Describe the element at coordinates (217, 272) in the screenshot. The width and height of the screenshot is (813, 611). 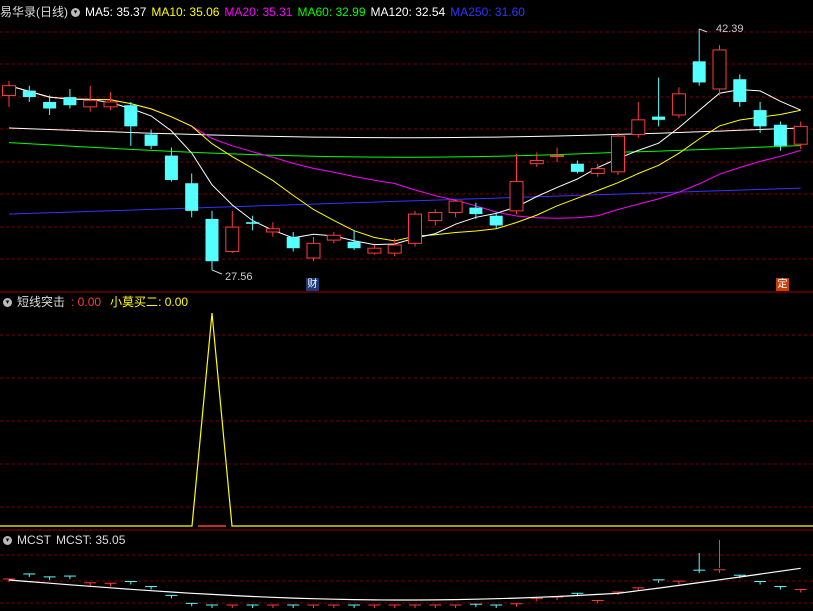
I see `low-pointer` at that location.